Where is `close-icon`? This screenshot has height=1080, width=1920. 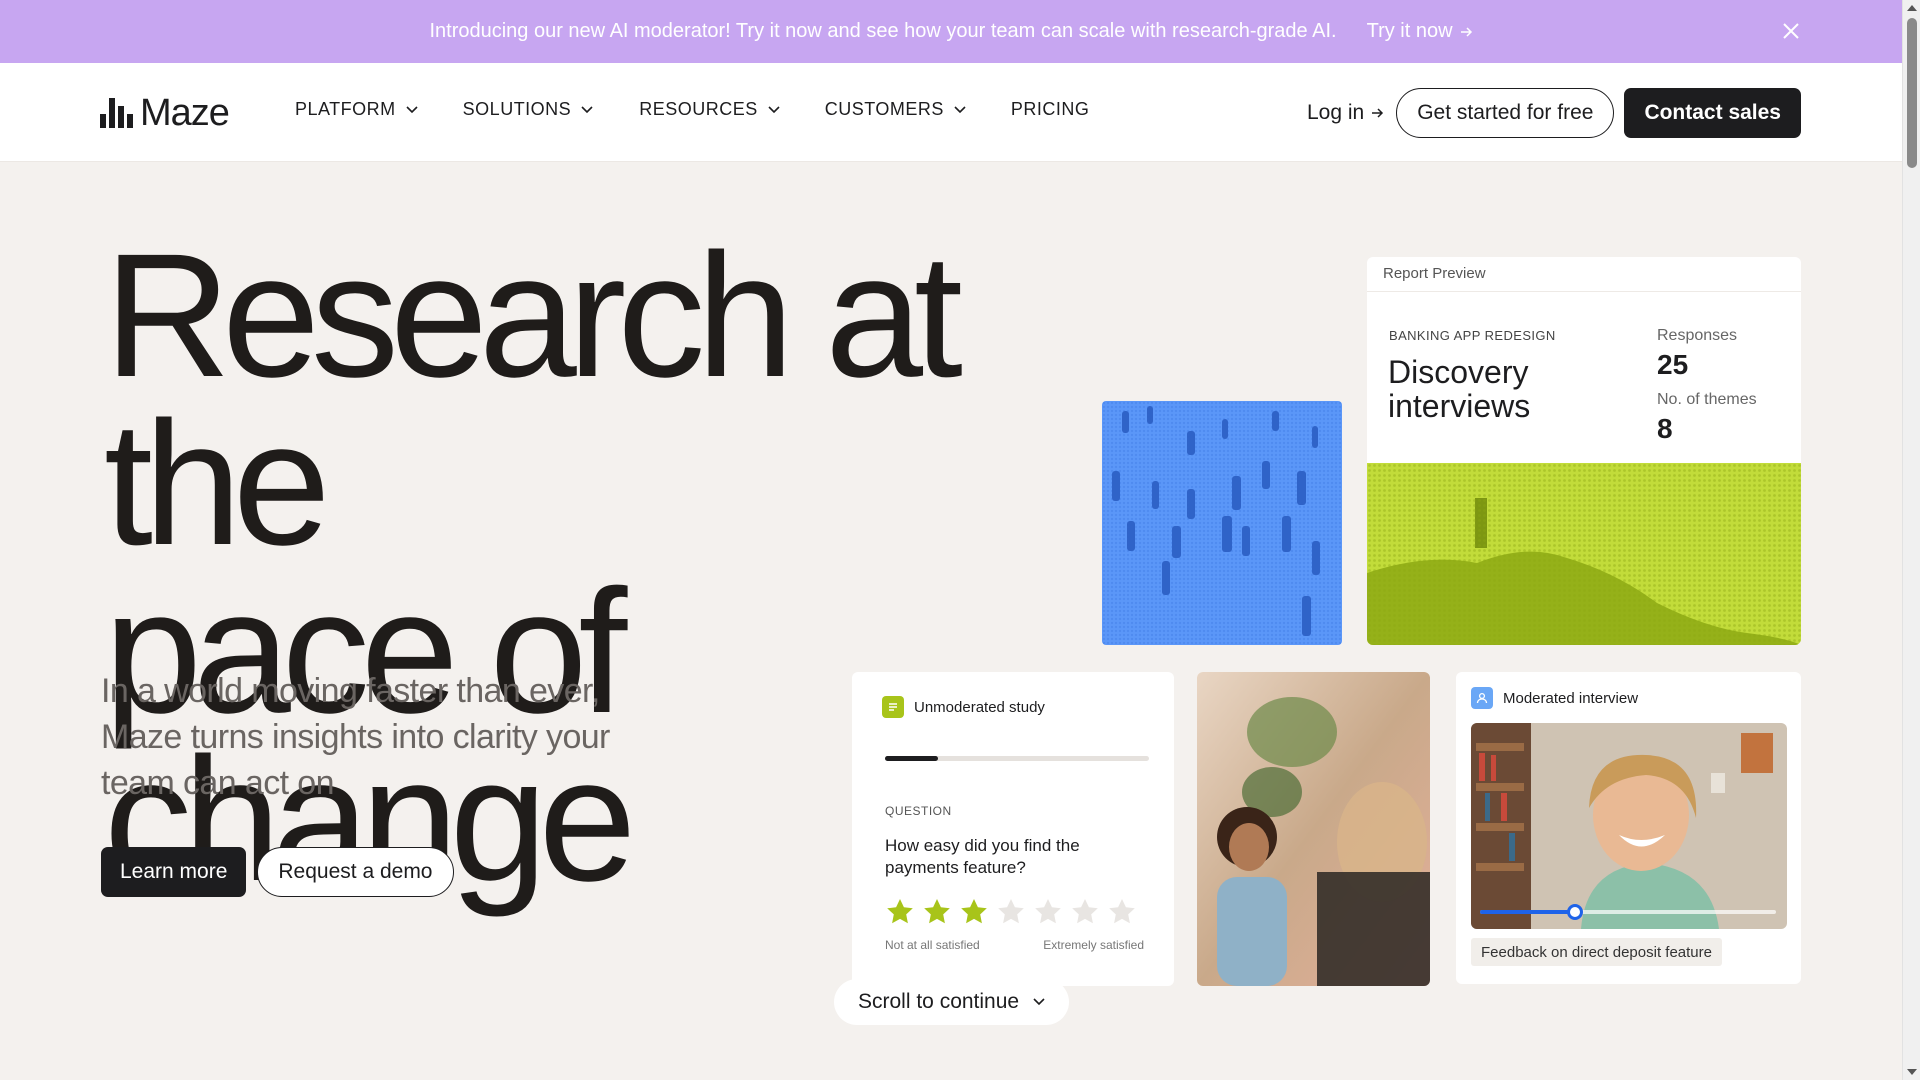 close-icon is located at coordinates (1791, 31).